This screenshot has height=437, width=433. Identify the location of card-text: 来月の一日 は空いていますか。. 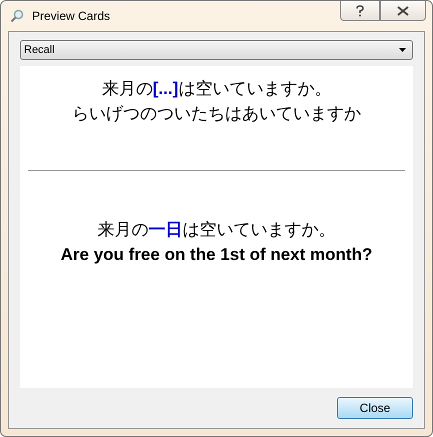
(217, 229).